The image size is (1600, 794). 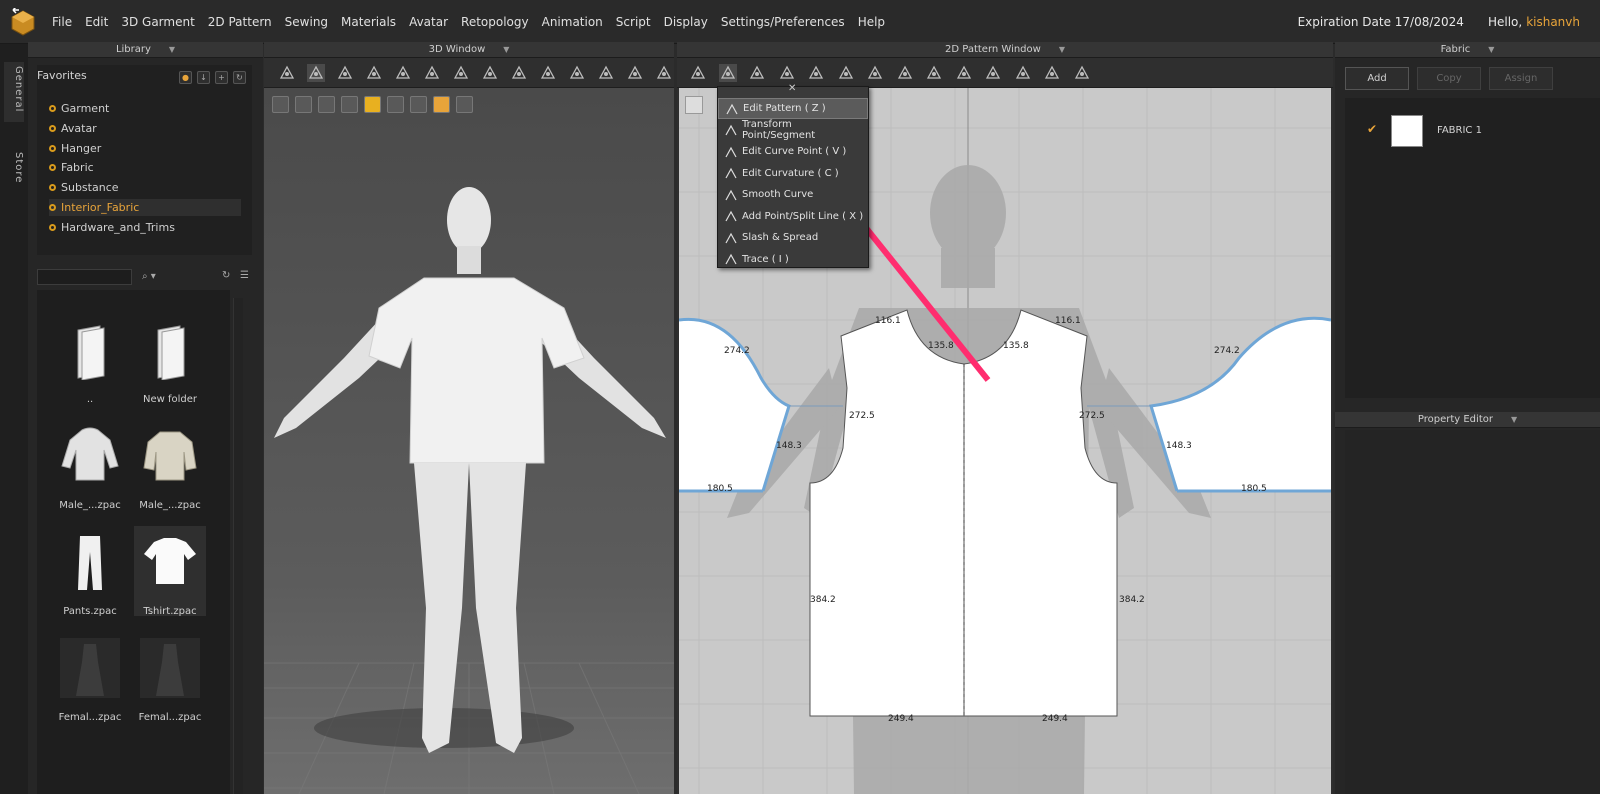 What do you see at coordinates (941, 346) in the screenshot?
I see `measure-label: 135.8` at bounding box center [941, 346].